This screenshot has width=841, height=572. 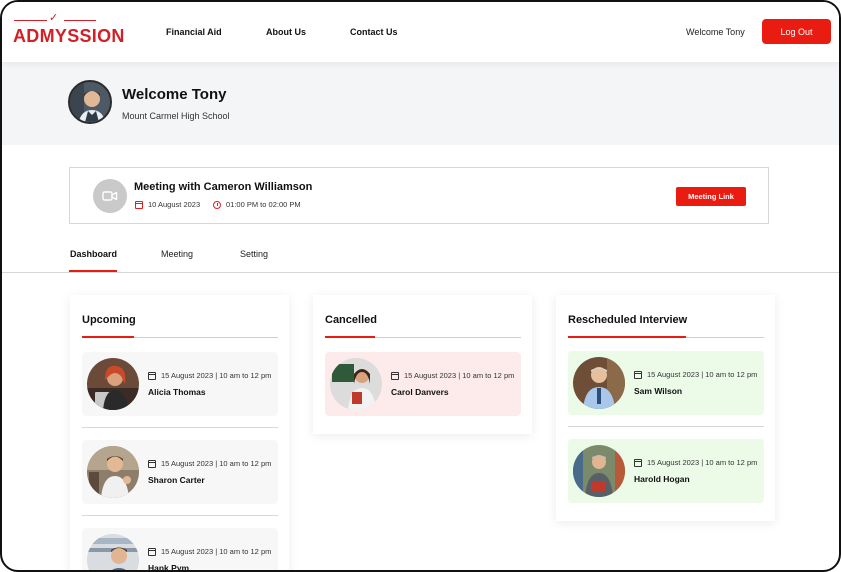 I want to click on dashboard-tabs: Dashboard Meeting Setting, so click(x=420, y=257).